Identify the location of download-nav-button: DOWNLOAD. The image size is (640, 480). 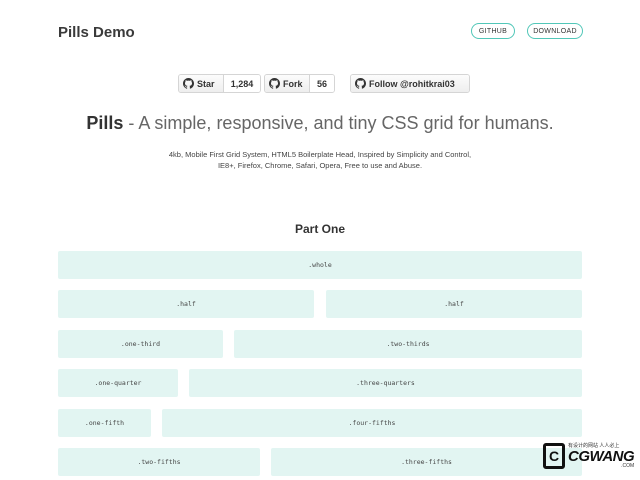
(555, 31).